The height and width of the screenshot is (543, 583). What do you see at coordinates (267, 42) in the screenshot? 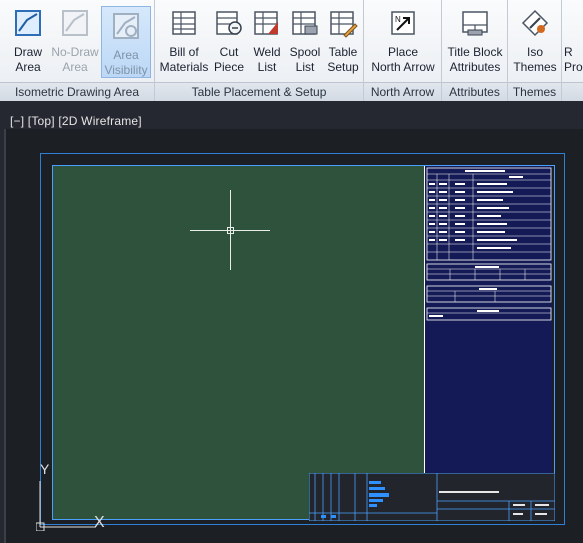
I see `weld-list-button: Weld List` at bounding box center [267, 42].